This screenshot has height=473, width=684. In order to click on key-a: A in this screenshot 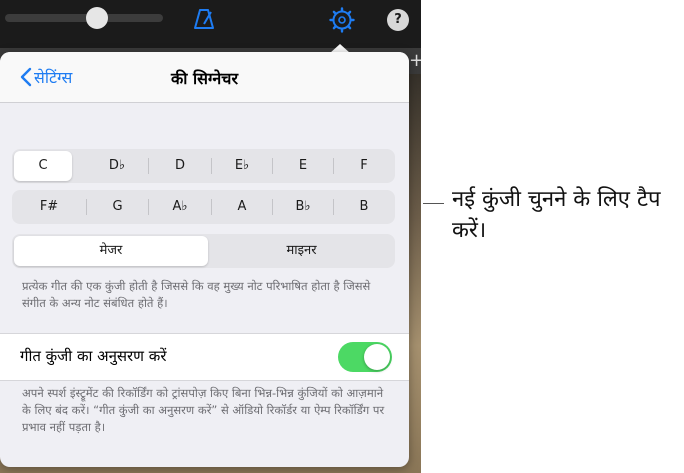, I will do `click(242, 207)`.